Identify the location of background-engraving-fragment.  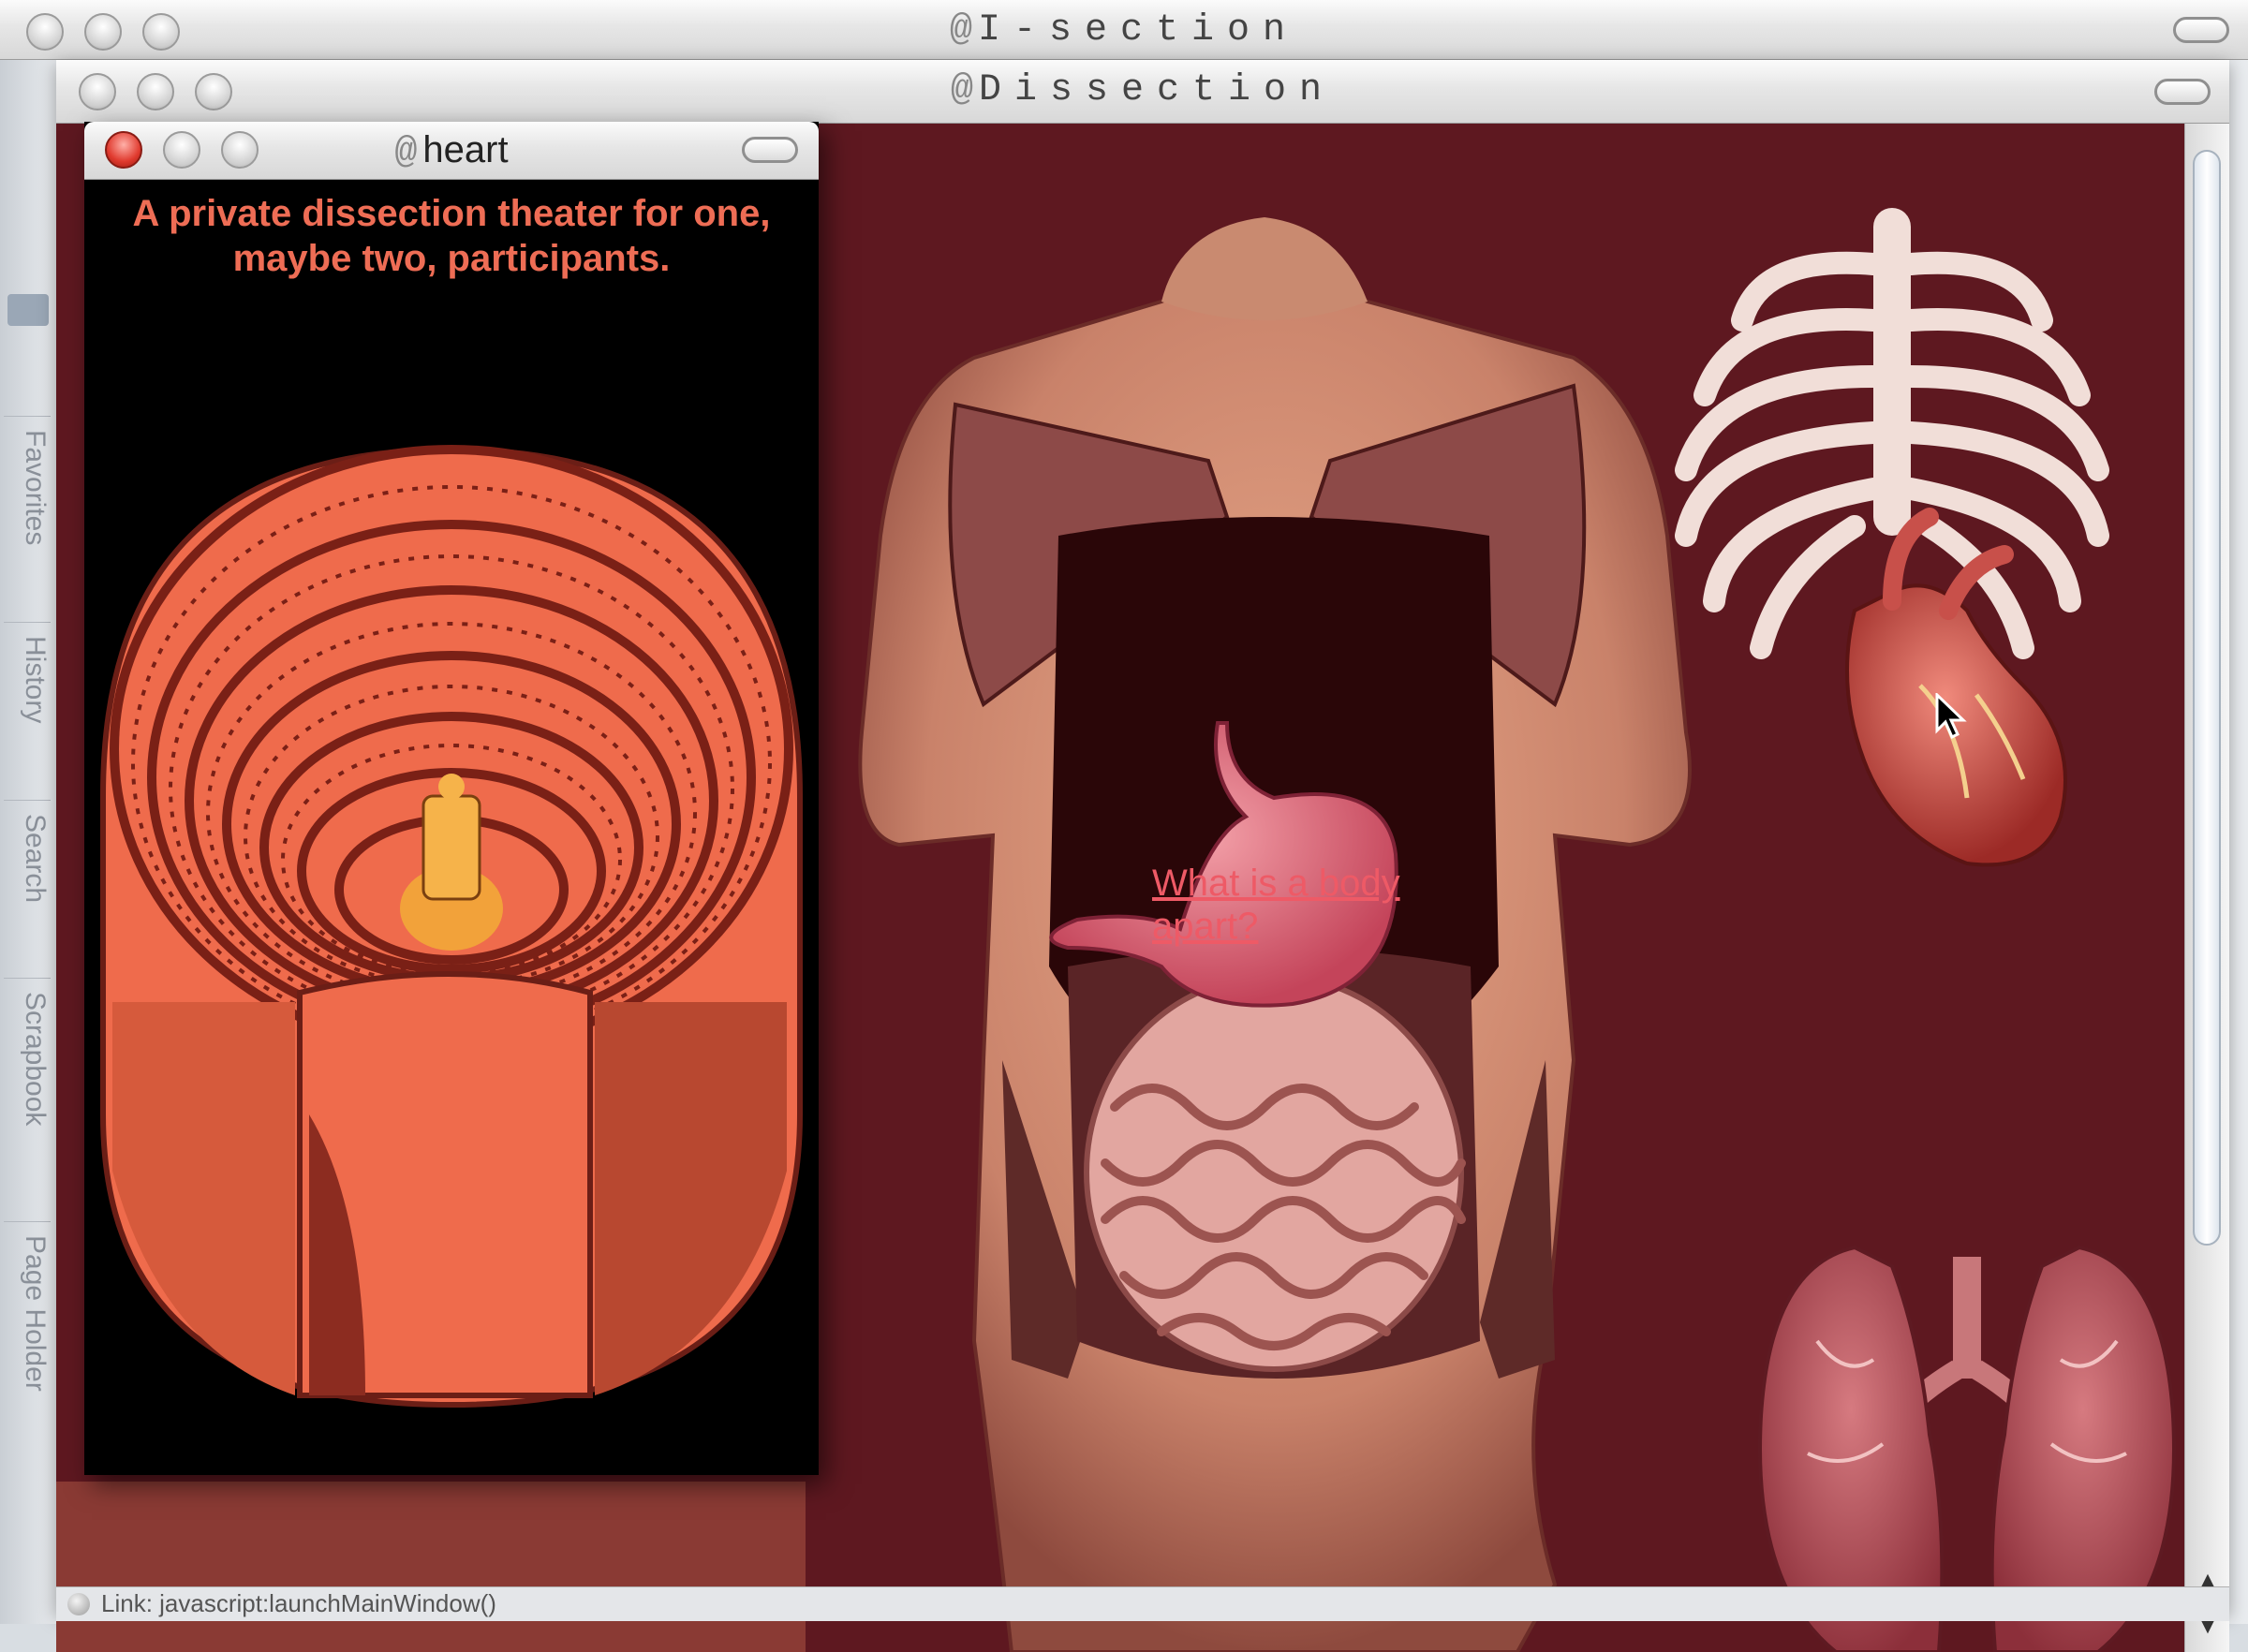
(431, 1567).